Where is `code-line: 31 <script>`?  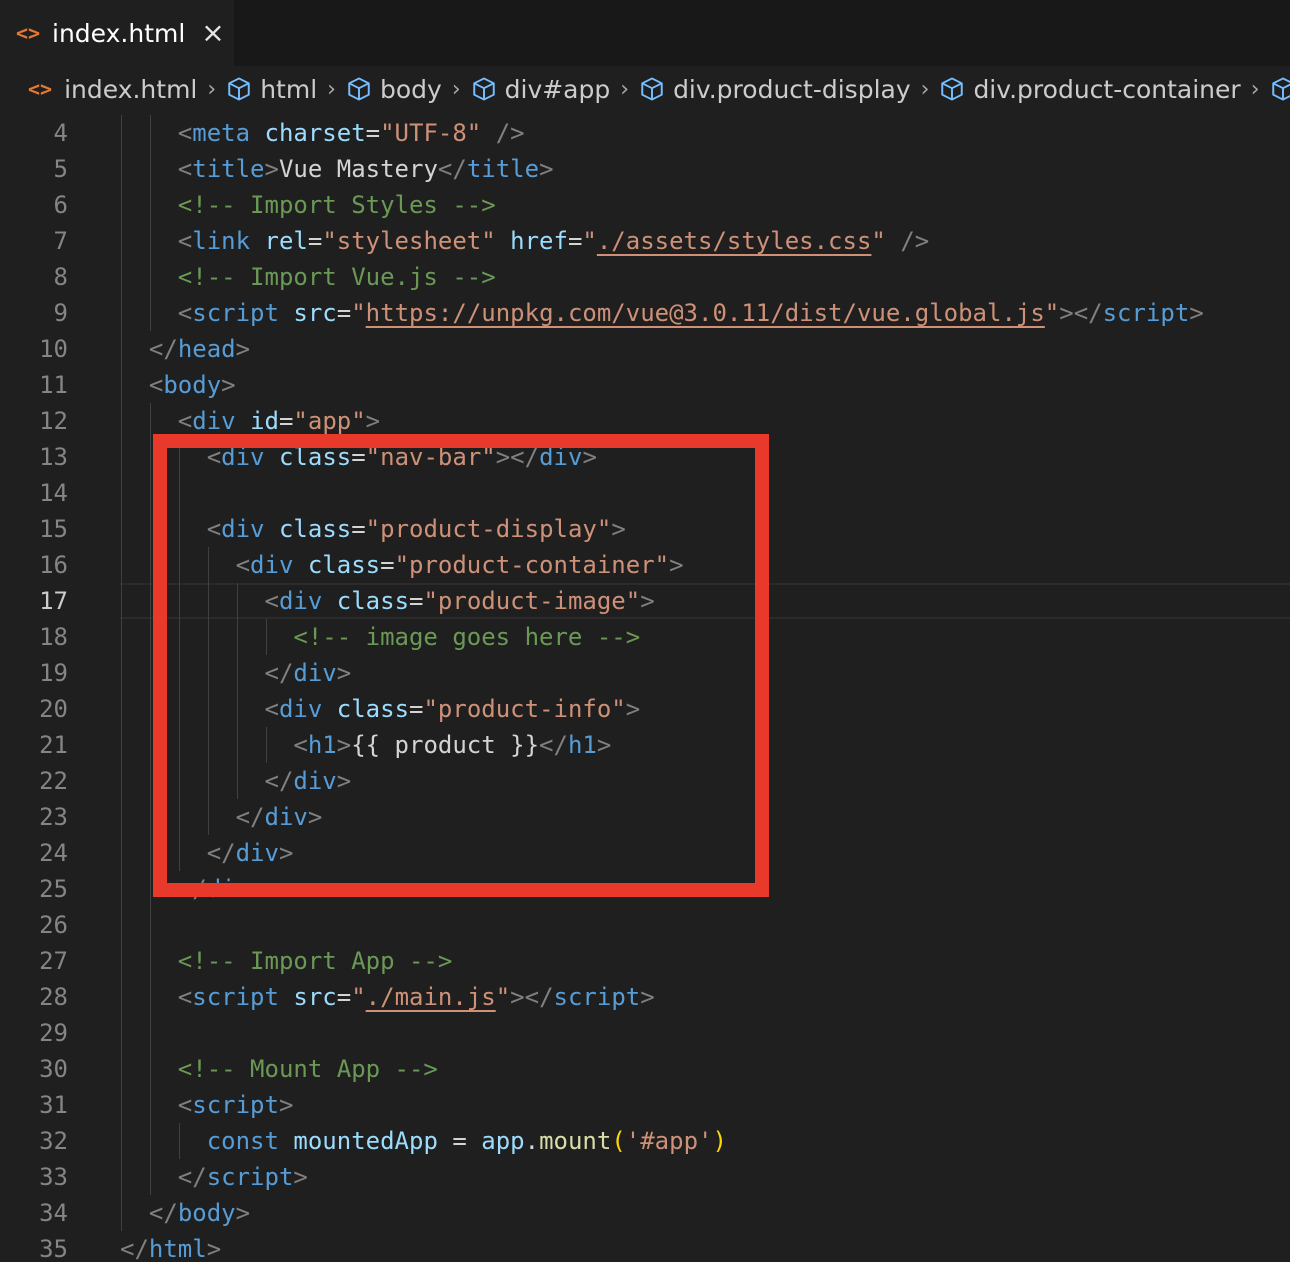 code-line: 31 <script> is located at coordinates (645, 1105).